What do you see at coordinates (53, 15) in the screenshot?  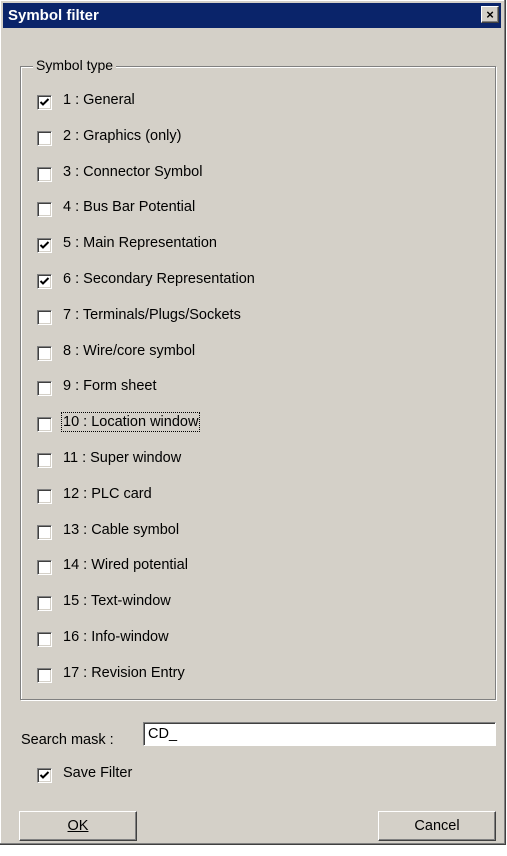 I see `window-title: Symbol filter` at bounding box center [53, 15].